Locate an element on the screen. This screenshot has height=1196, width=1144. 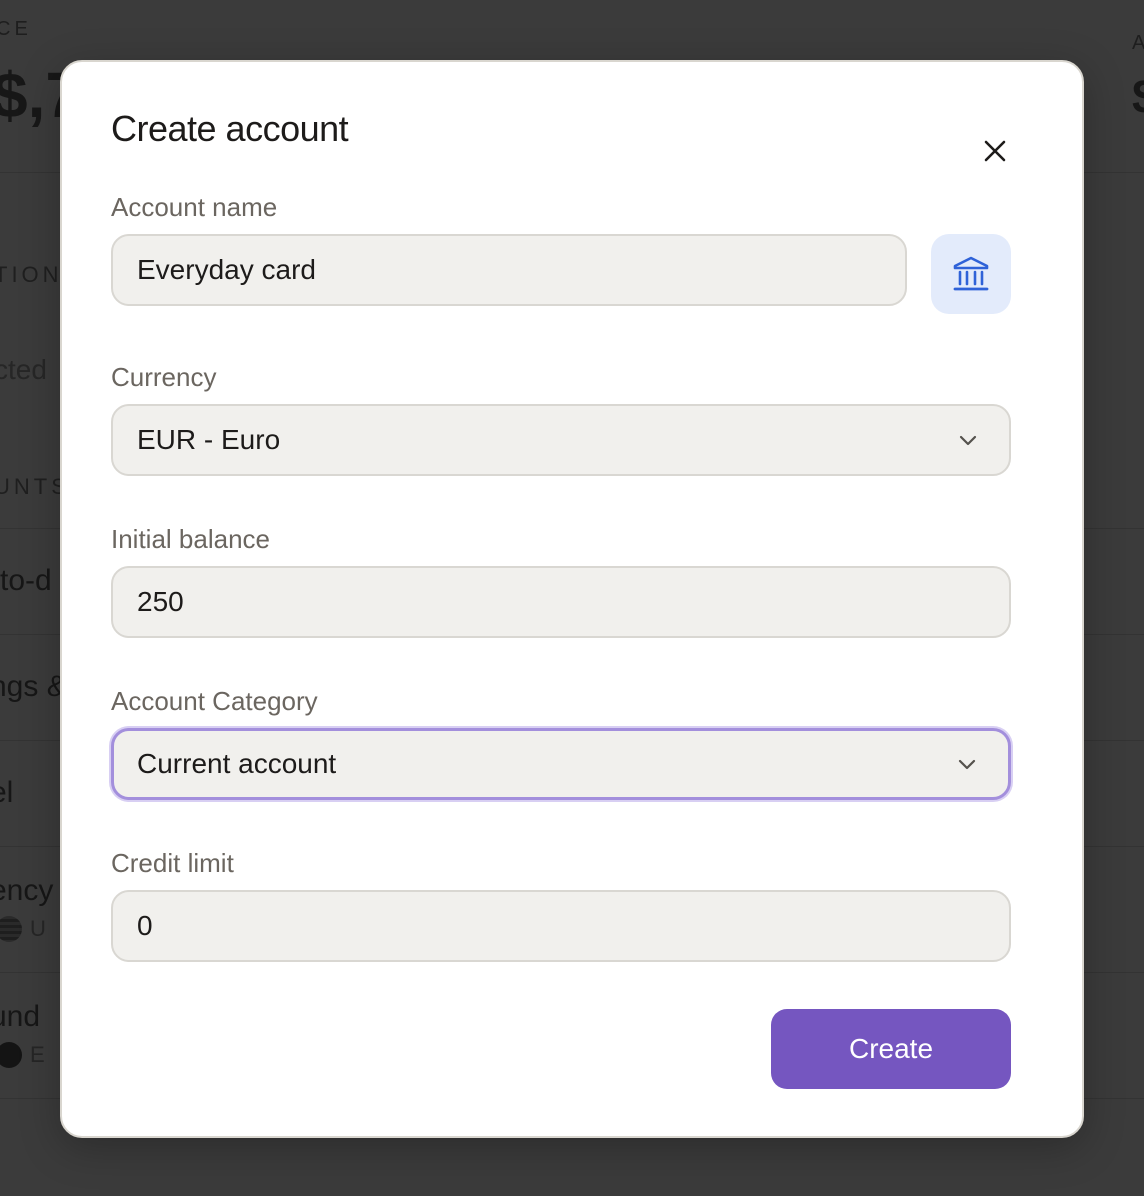
account-row-currency: E is located at coordinates (37, 1054).